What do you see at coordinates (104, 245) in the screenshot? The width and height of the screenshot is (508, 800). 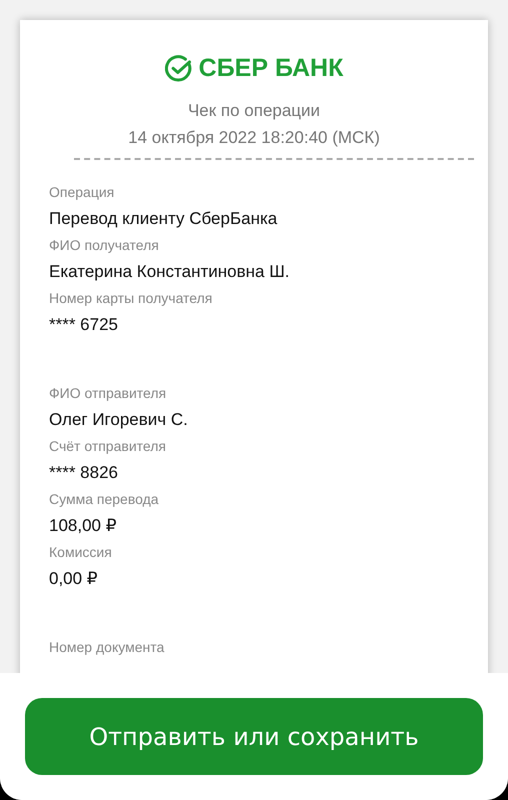 I see `field-label: ФИО получателя` at bounding box center [104, 245].